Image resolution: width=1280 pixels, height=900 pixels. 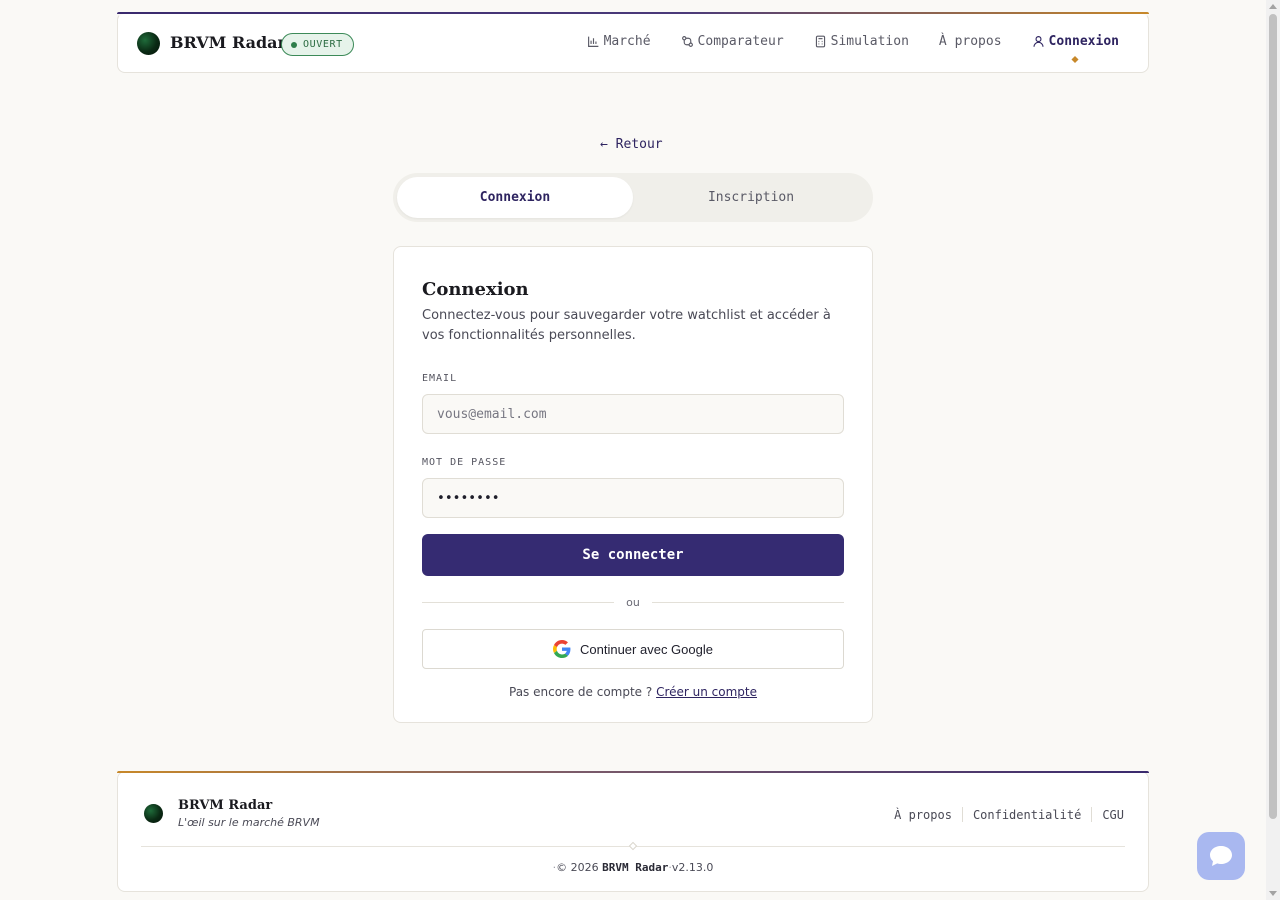 I want to click on calculator-icon, so click(x=820, y=41).